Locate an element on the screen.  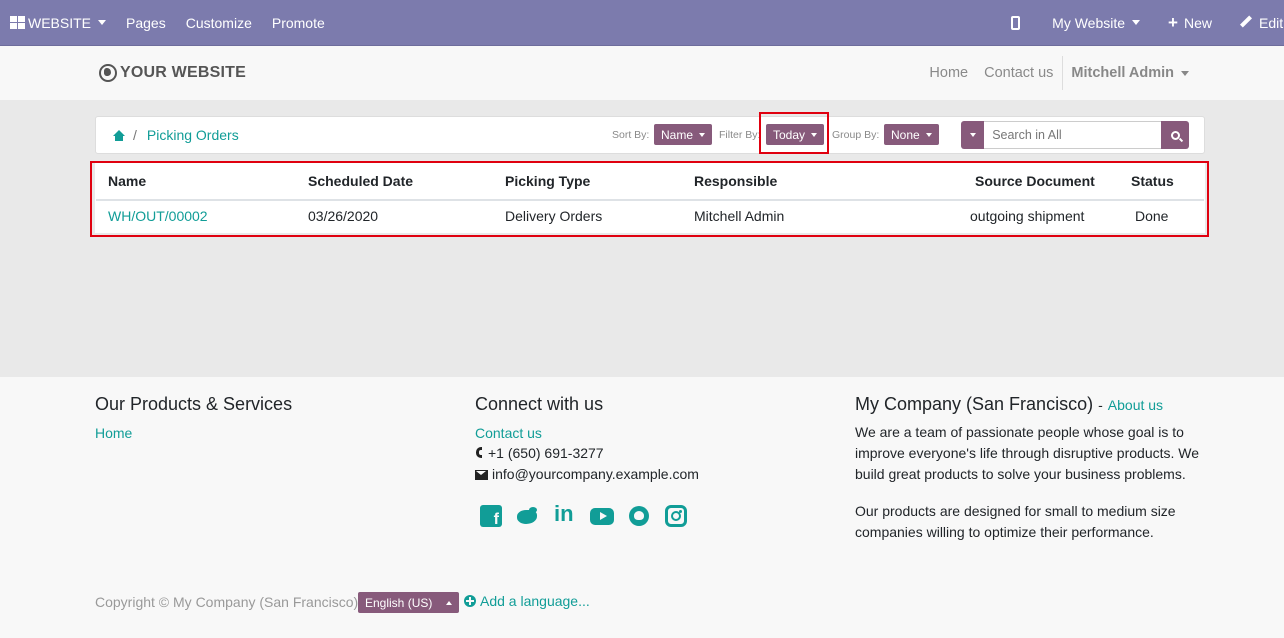
sort-by-label: Sort By: is located at coordinates (631, 135).